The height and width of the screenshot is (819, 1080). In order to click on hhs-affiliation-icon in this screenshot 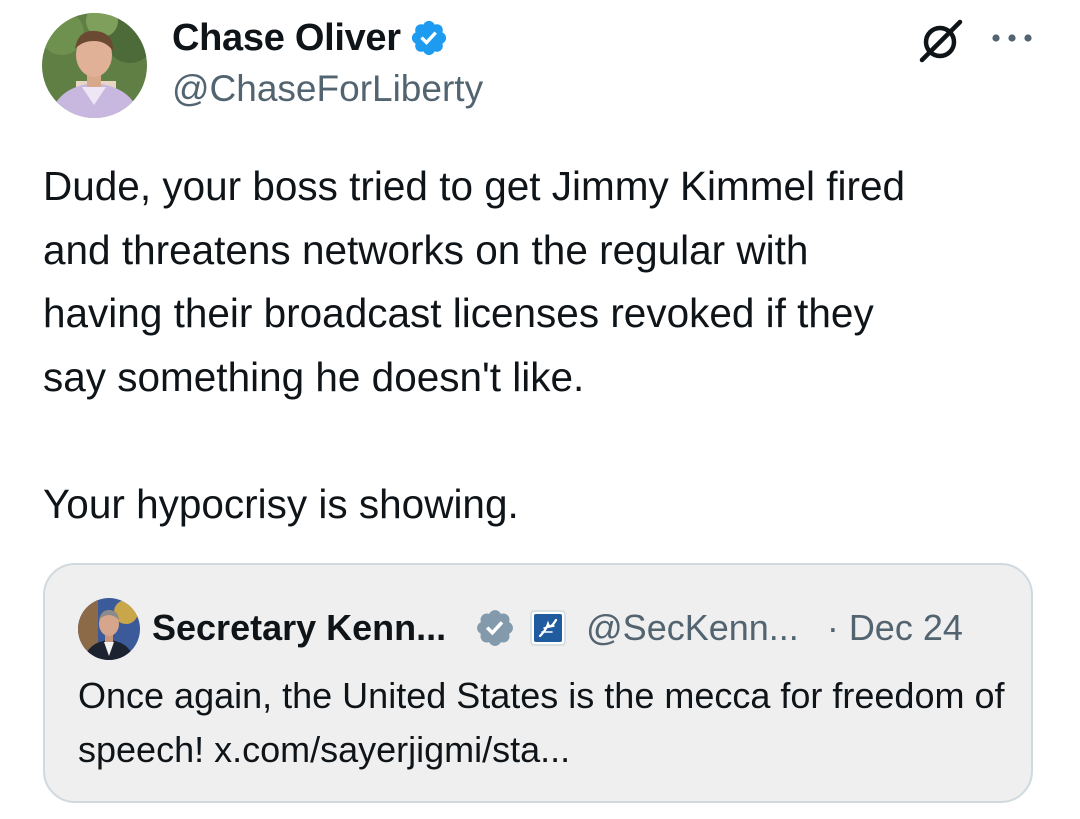, I will do `click(548, 628)`.